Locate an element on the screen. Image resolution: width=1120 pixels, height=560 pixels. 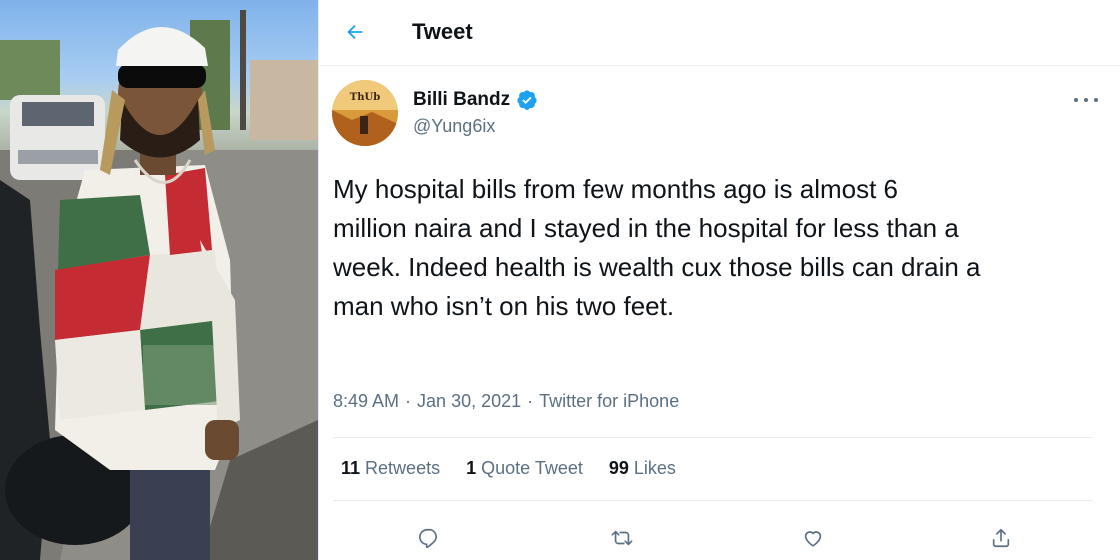
retweet-button is located at coordinates (622, 538).